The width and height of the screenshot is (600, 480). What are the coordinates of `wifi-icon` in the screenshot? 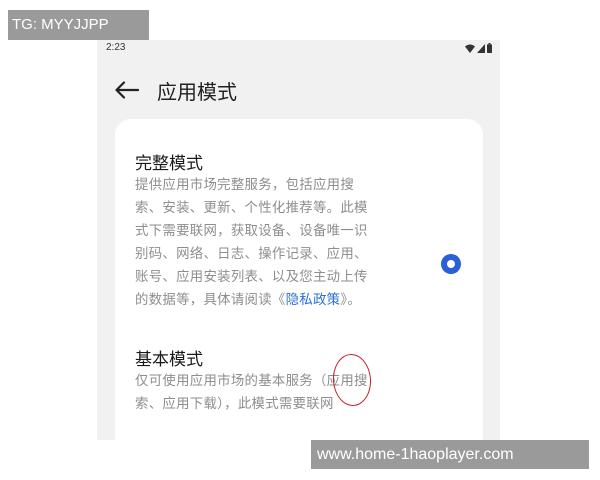 It's located at (470, 48).